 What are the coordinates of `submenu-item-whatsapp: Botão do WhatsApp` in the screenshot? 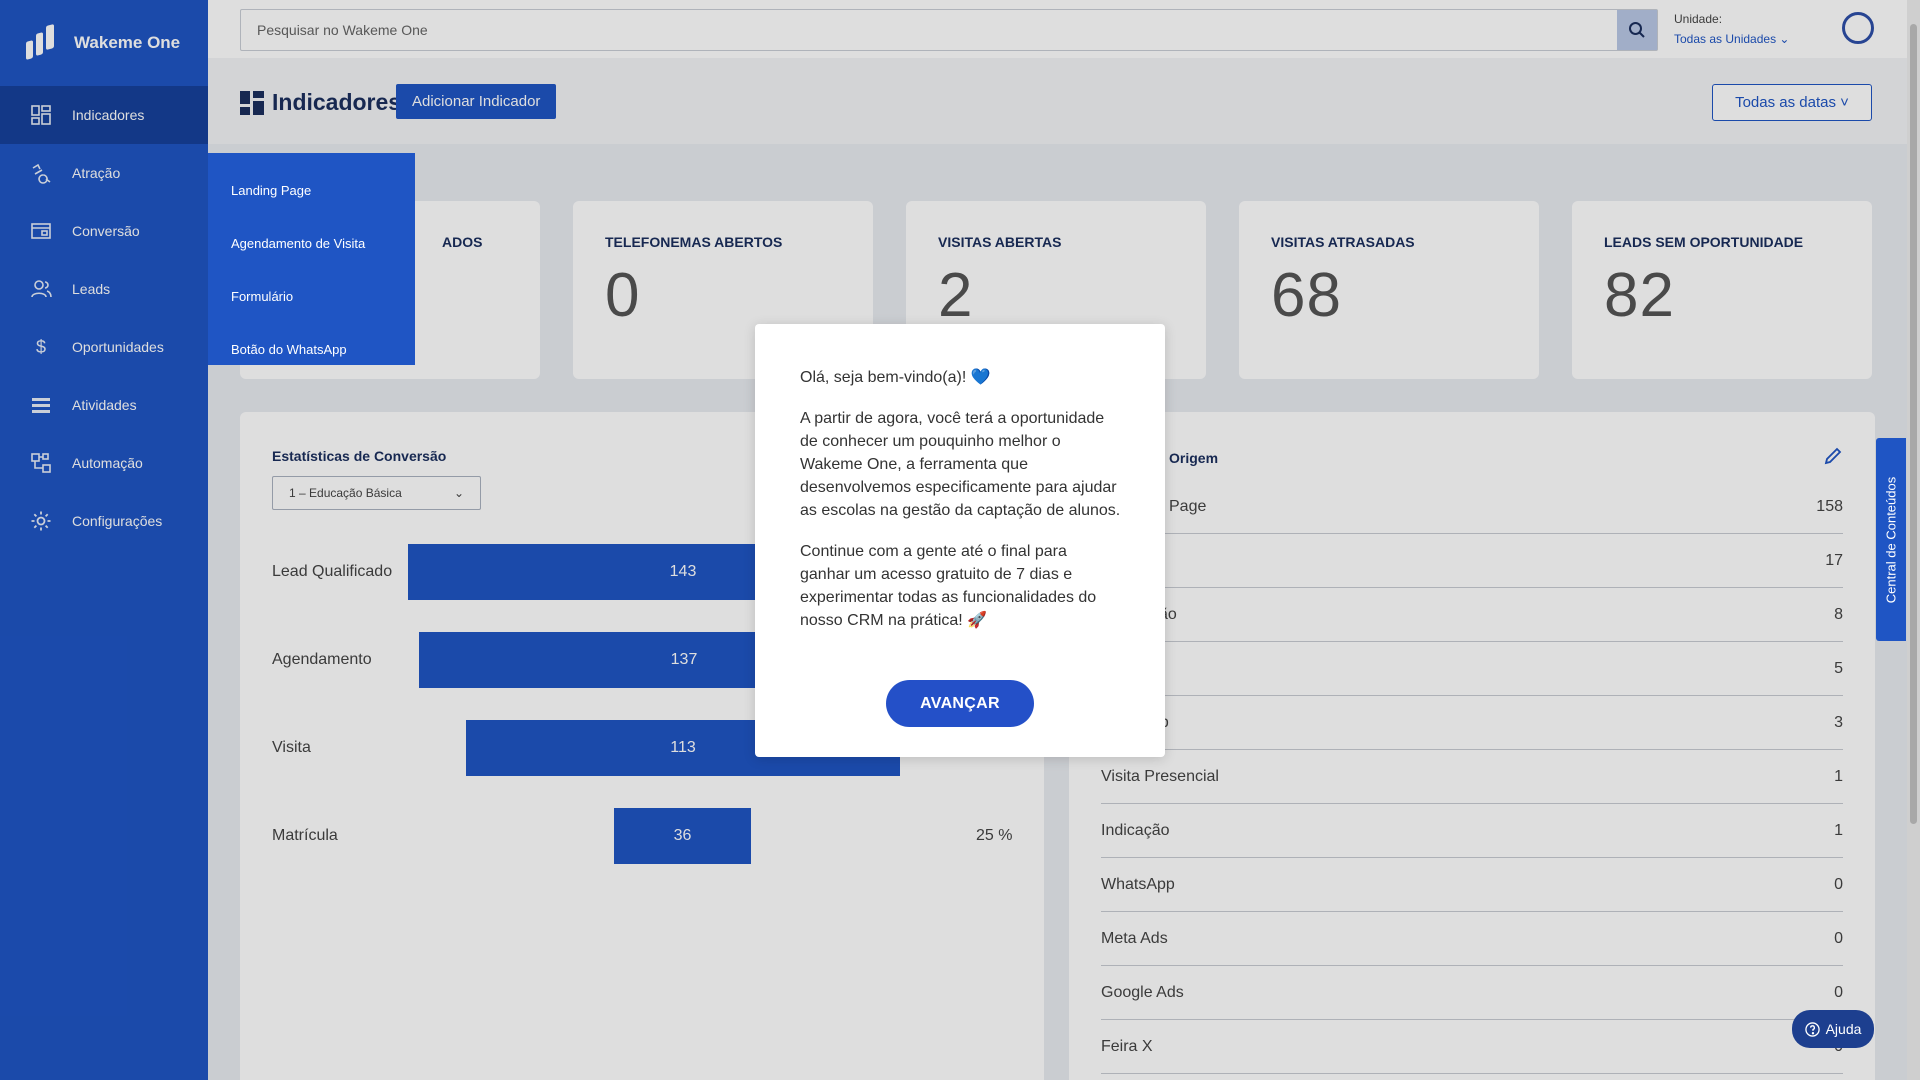 It's located at (311, 349).